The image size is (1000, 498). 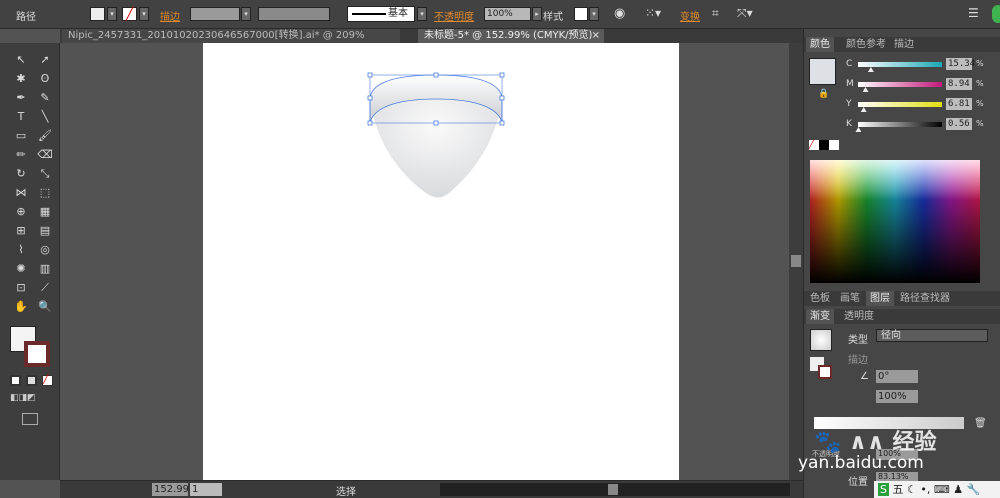 What do you see at coordinates (959, 124) in the screenshot?
I see `channel-value-input: 0.56` at bounding box center [959, 124].